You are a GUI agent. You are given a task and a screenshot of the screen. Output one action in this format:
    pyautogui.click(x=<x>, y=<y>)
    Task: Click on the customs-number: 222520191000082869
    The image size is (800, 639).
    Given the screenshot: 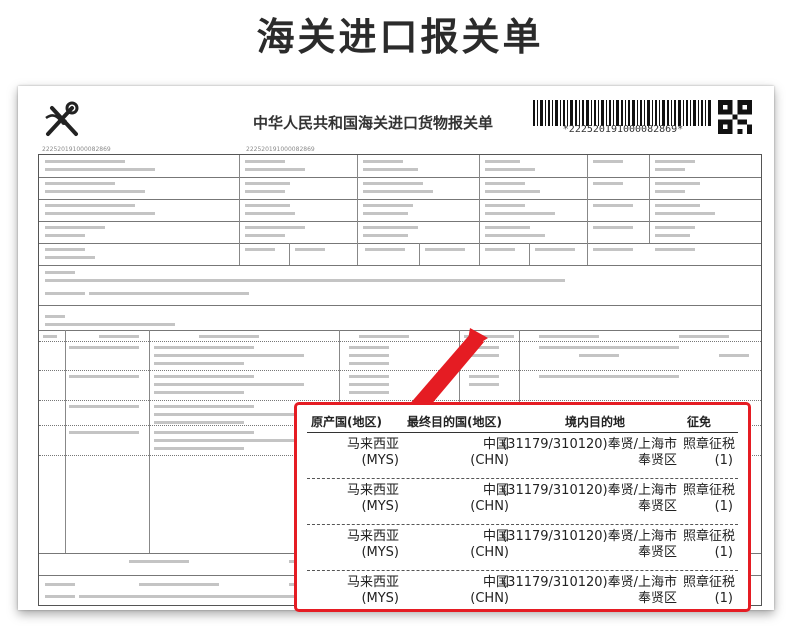 What is the action you would take?
    pyautogui.click(x=280, y=149)
    